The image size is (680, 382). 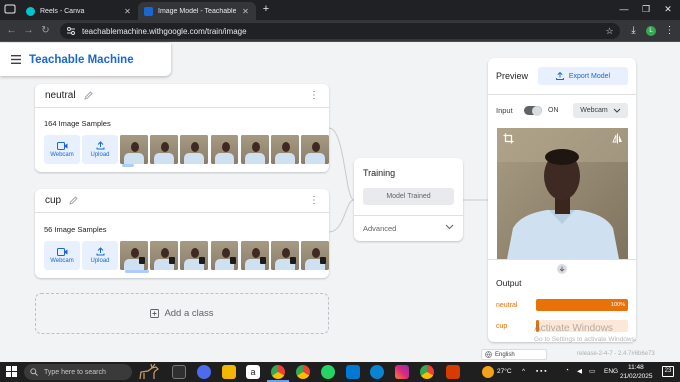 I want to click on volume-icon: ◀, so click(x=579, y=371).